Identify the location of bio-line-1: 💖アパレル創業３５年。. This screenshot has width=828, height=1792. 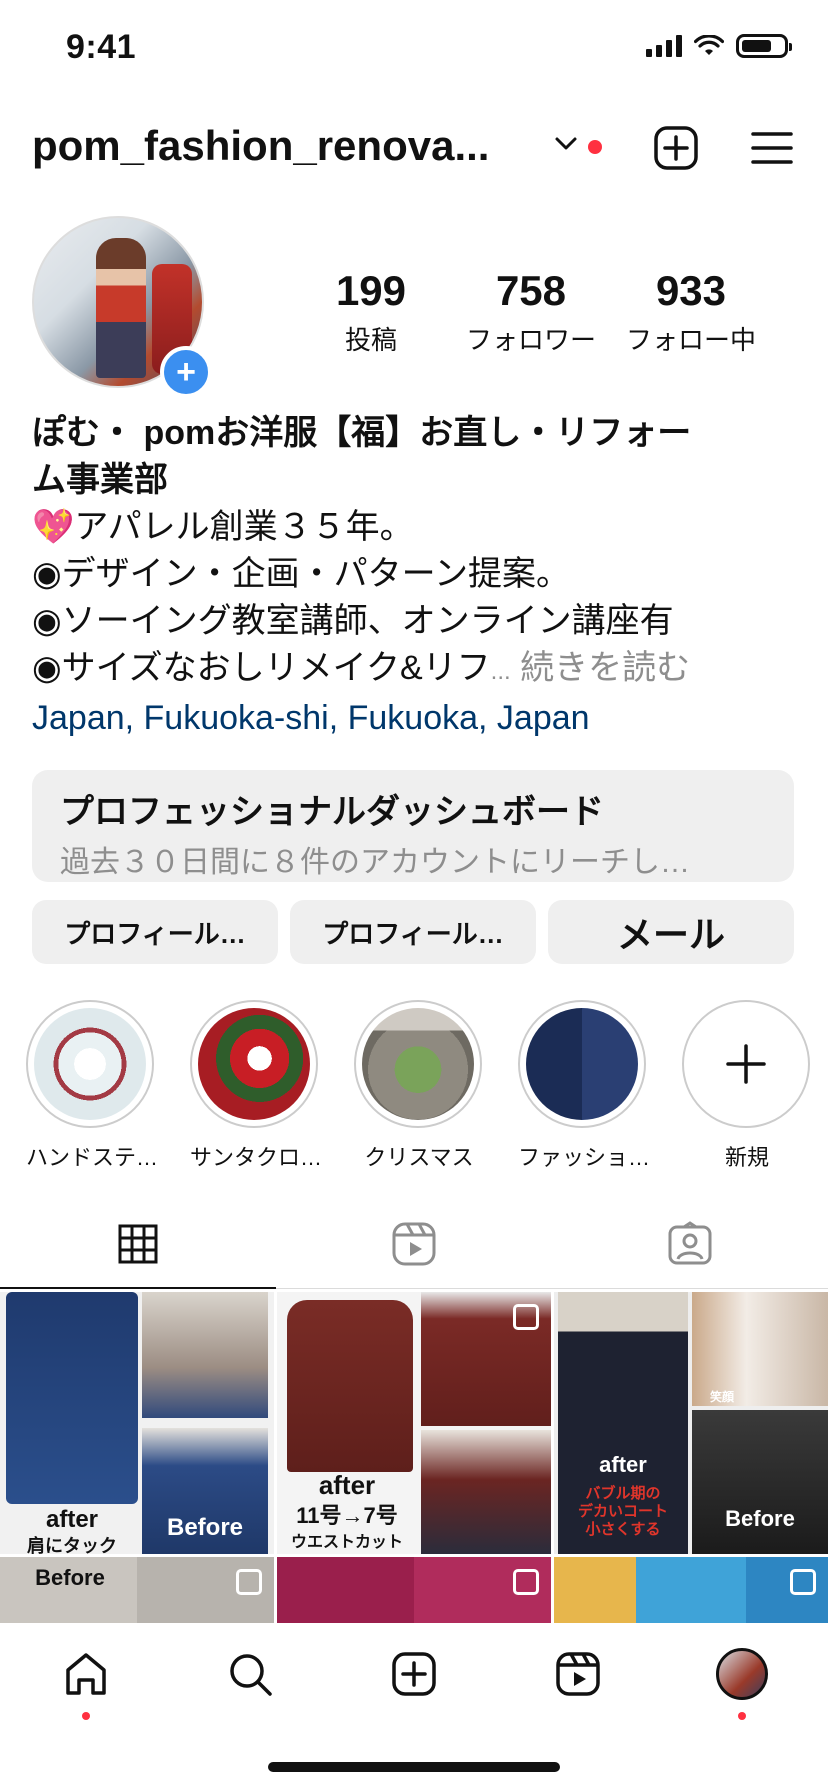
(223, 527).